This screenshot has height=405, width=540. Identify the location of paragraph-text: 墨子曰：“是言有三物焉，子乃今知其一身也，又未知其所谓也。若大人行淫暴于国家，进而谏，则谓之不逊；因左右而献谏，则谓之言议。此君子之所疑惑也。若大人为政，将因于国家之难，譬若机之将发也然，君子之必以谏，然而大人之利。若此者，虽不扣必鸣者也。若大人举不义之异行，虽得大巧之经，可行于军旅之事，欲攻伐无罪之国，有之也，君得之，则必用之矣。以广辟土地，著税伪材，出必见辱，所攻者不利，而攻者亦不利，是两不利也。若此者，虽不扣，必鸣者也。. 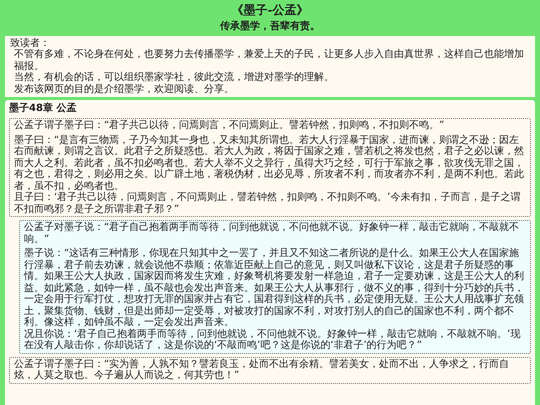
(269, 163).